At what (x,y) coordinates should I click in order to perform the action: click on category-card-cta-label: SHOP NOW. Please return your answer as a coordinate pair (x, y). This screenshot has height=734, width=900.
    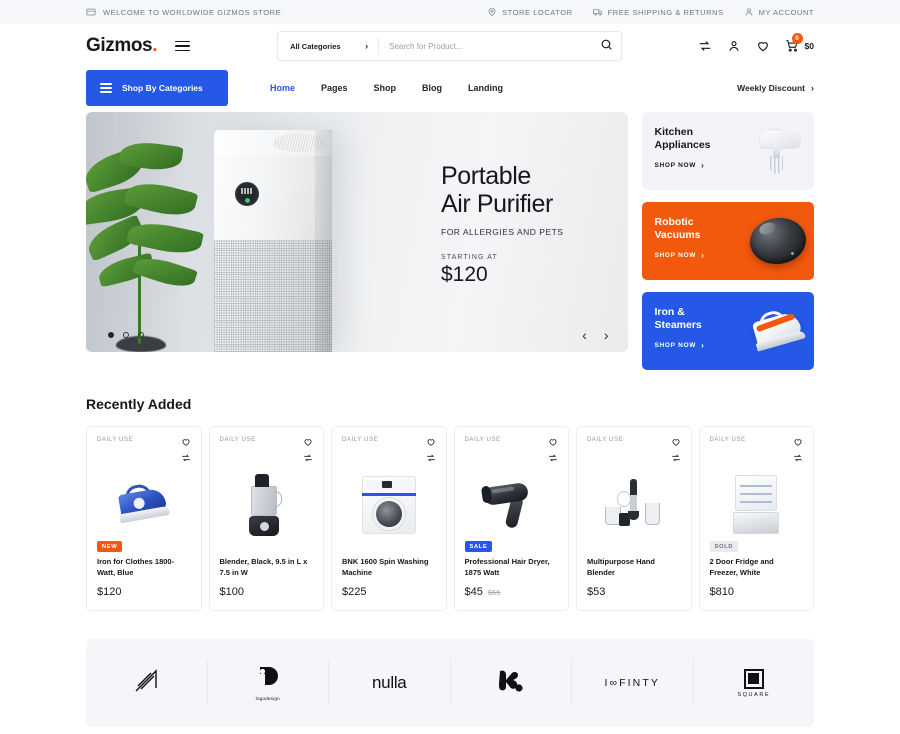
    Looking at the image, I should click on (675, 345).